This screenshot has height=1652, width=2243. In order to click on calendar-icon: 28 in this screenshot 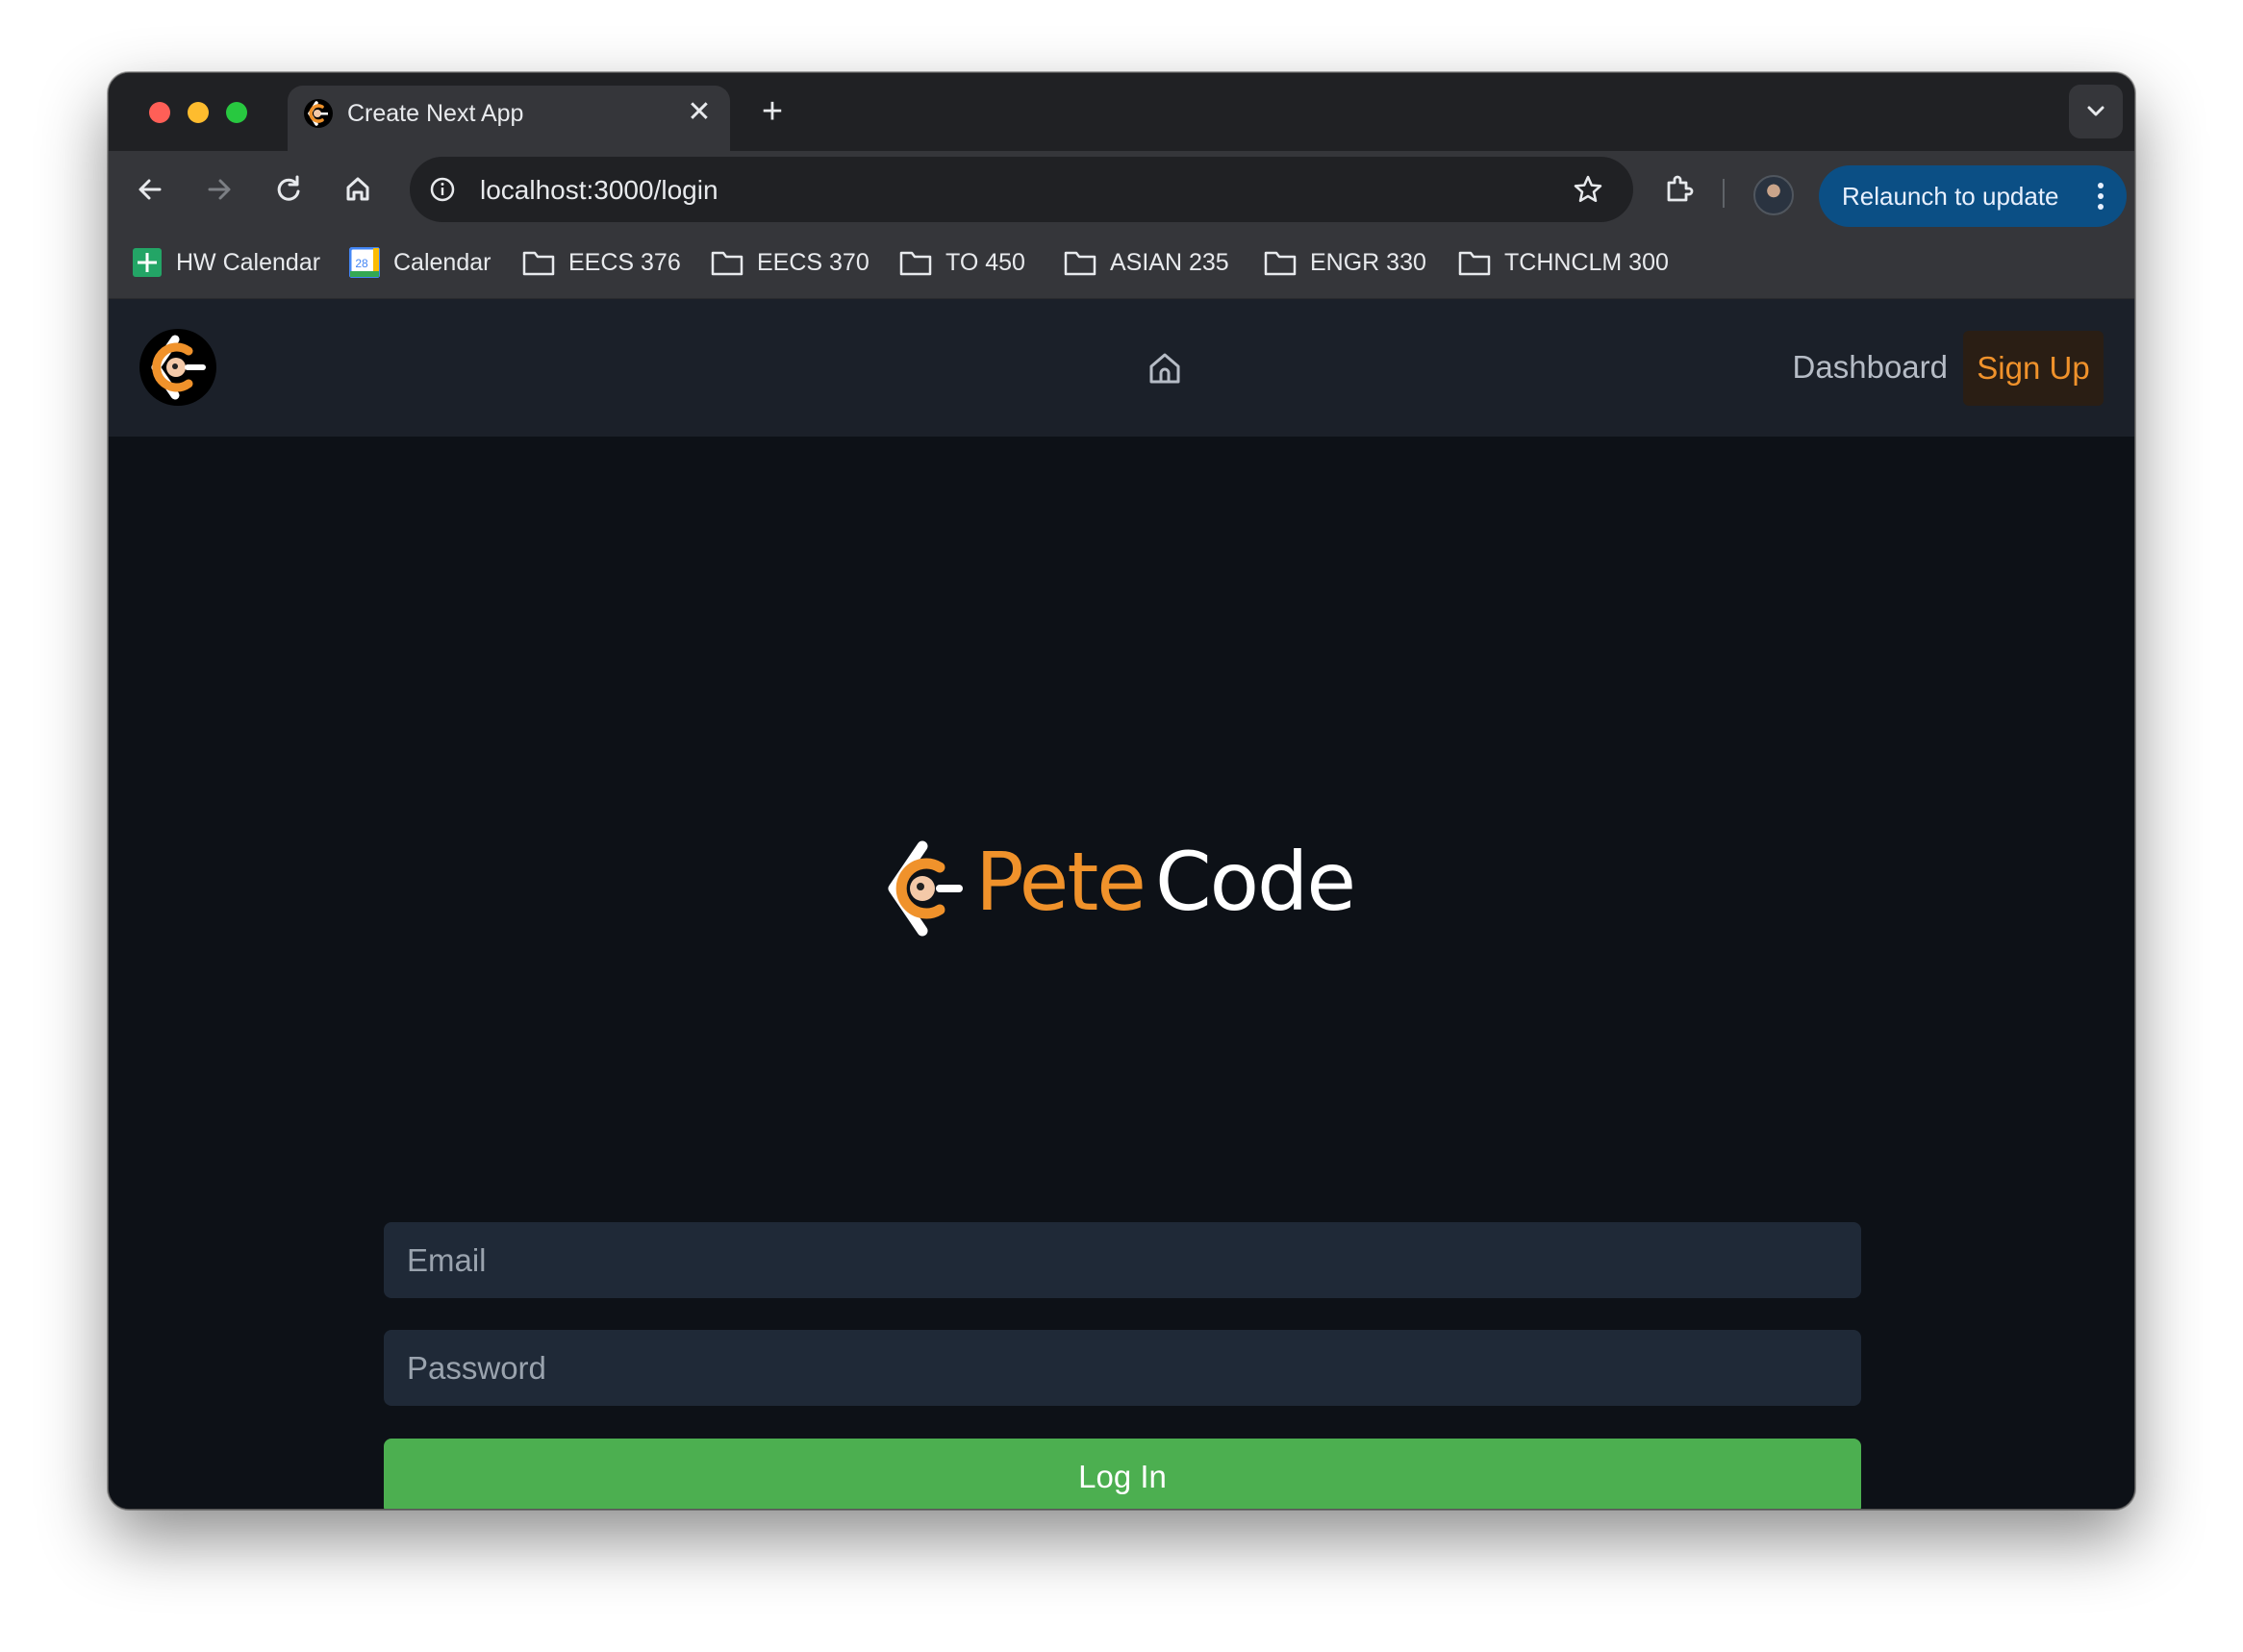, I will do `click(364, 262)`.